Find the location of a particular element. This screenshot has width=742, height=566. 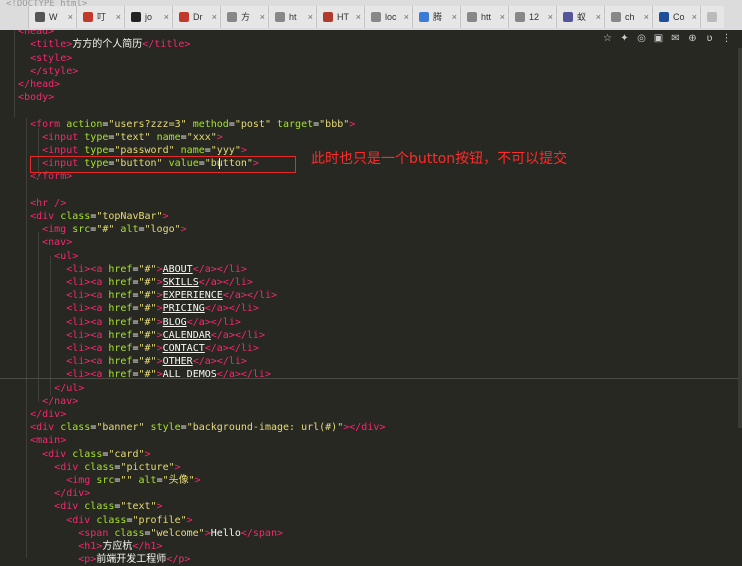

google-icon is located at coordinates (280, 17).